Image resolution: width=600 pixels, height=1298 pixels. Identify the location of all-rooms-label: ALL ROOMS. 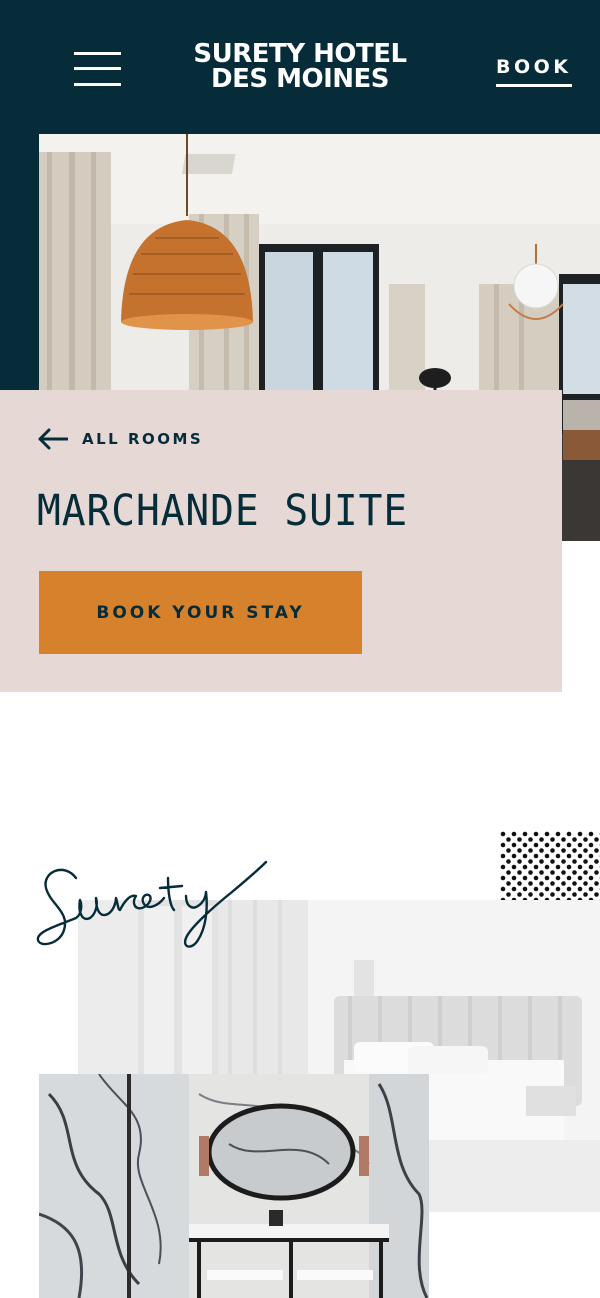
(143, 439).